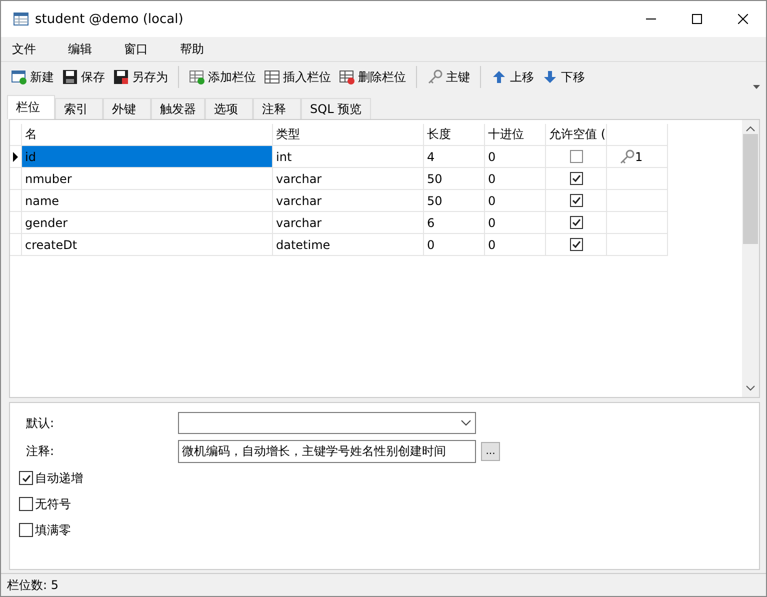 Image resolution: width=767 pixels, height=597 pixels. I want to click on tab: 选项, so click(229, 108).